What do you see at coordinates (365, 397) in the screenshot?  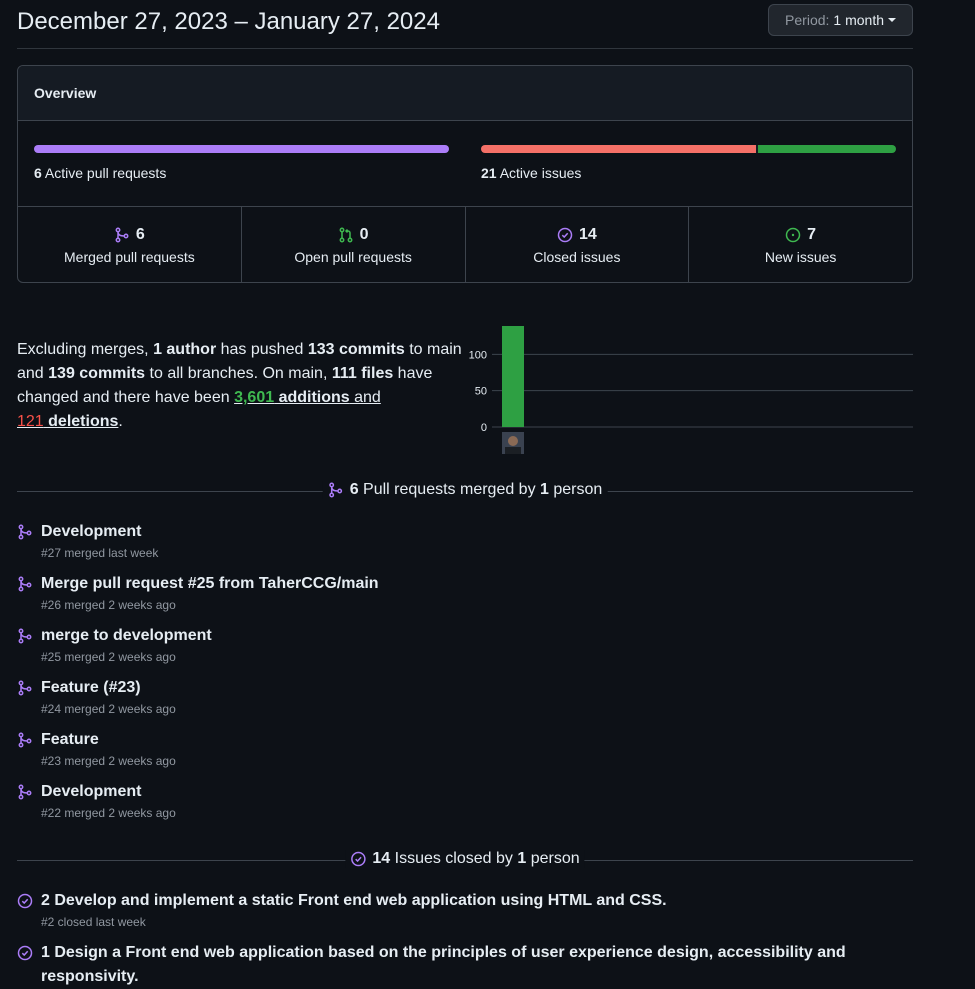 I see `summary-text: and` at bounding box center [365, 397].